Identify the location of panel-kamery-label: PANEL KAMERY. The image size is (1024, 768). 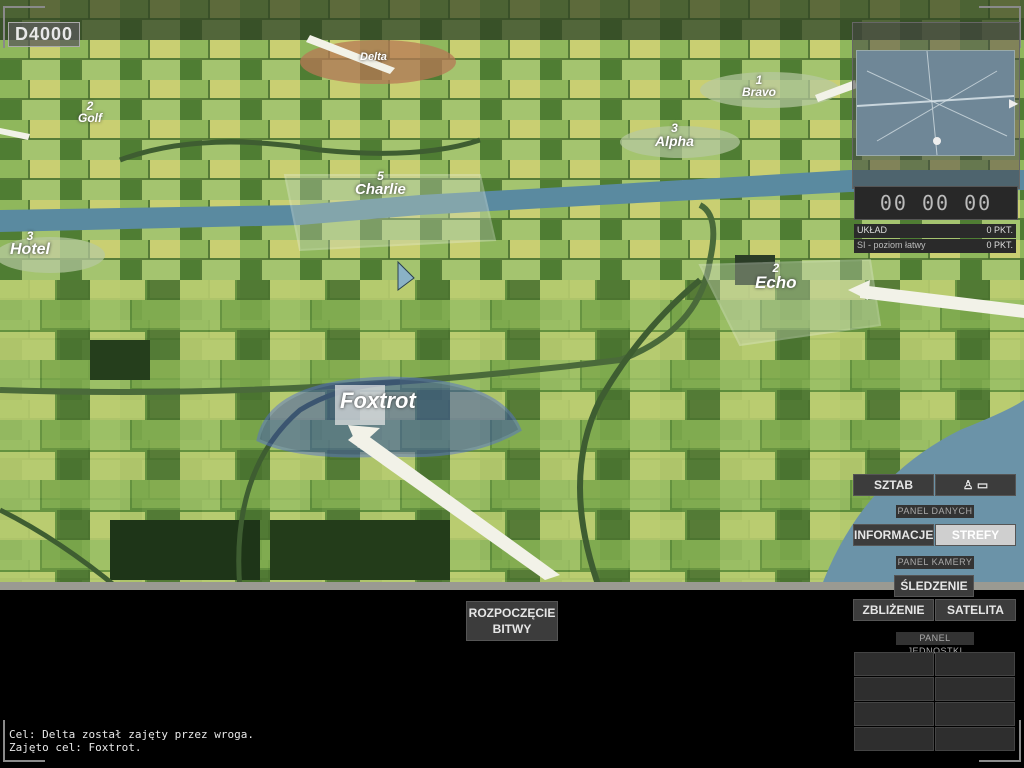
(935, 562).